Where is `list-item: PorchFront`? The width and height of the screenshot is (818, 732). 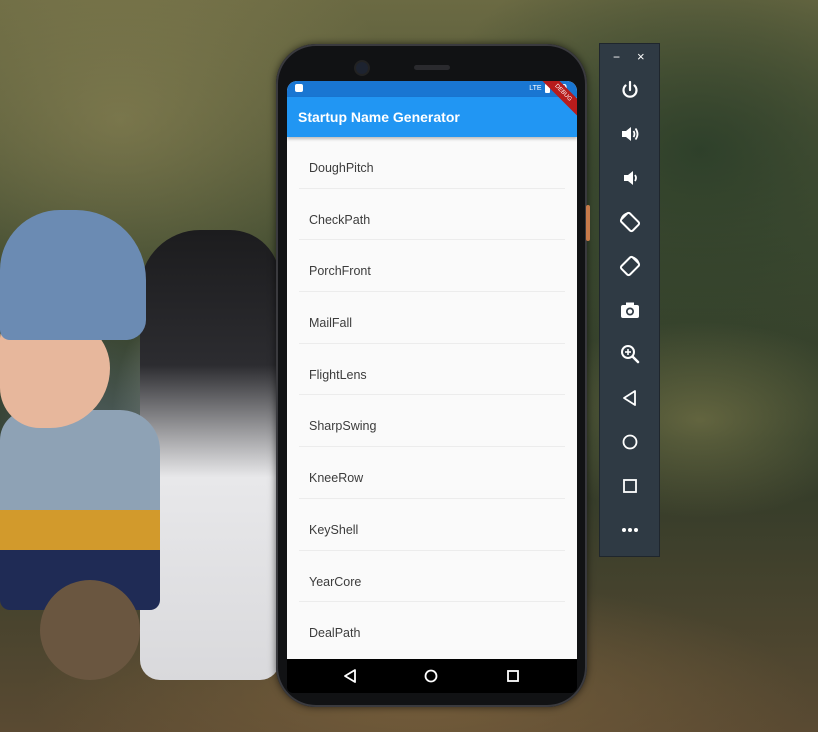 list-item: PorchFront is located at coordinates (432, 265).